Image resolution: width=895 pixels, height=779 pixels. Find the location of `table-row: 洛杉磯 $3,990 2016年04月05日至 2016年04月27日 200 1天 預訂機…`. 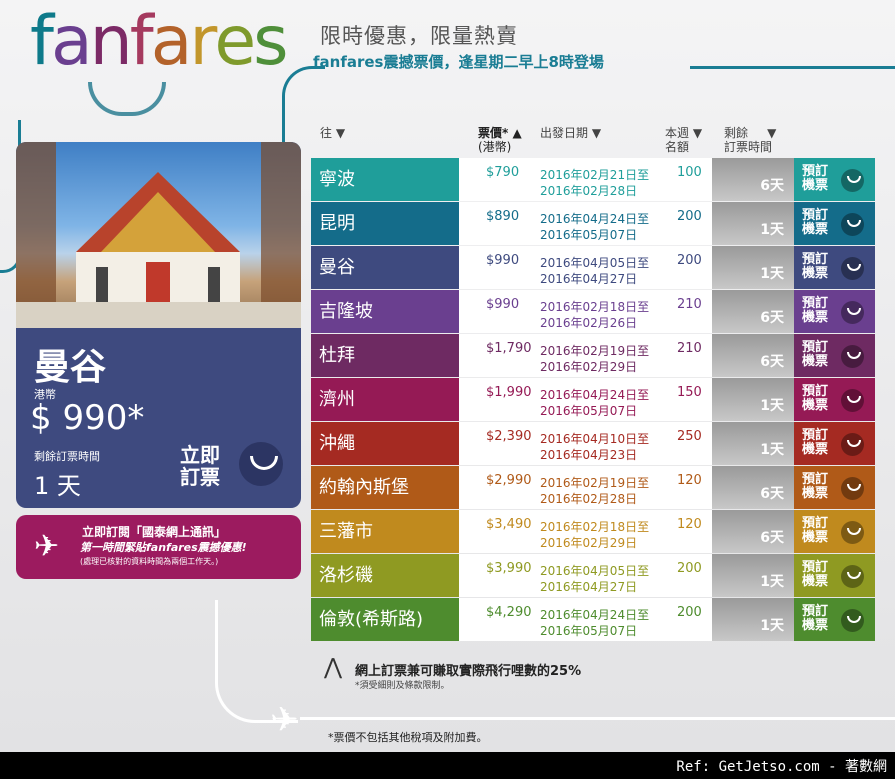

table-row: 洛杉磯 $3,990 2016年04月05日至 2016年04月27日 200 1天 預訂機… is located at coordinates (593, 575).